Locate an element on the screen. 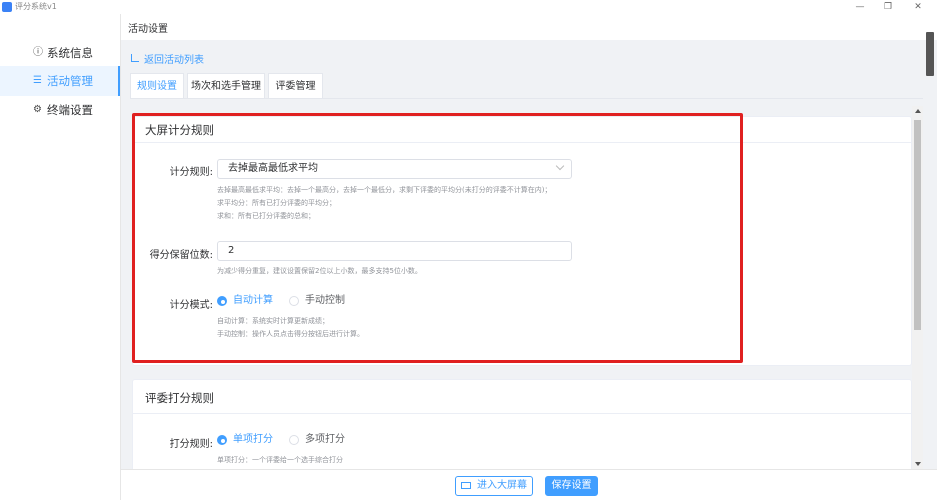 Image resolution: width=937 pixels, height=500 pixels. content-scrollbar is located at coordinates (917, 287).